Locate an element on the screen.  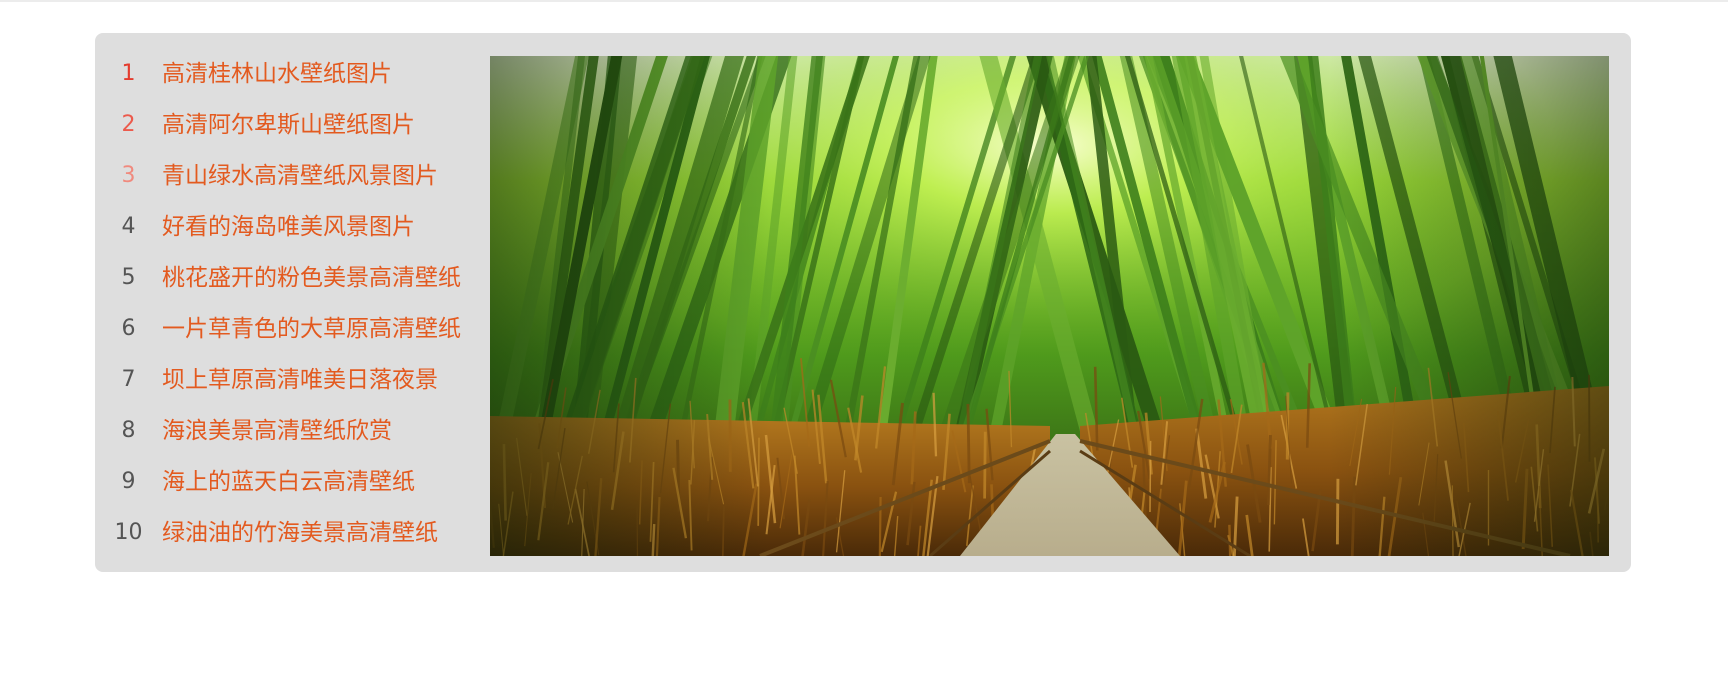
rank-number: 2 is located at coordinates (128, 124).